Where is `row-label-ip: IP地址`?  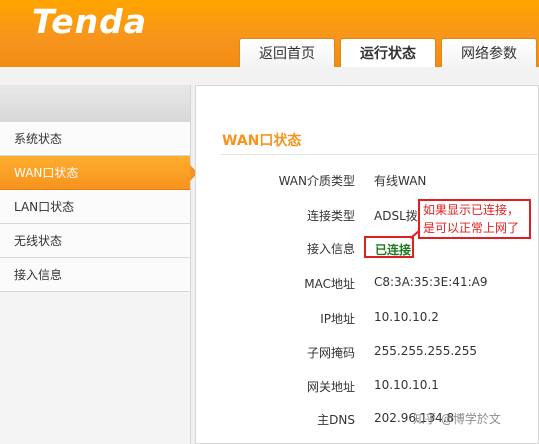
row-label-ip: IP地址 is located at coordinates (337, 319).